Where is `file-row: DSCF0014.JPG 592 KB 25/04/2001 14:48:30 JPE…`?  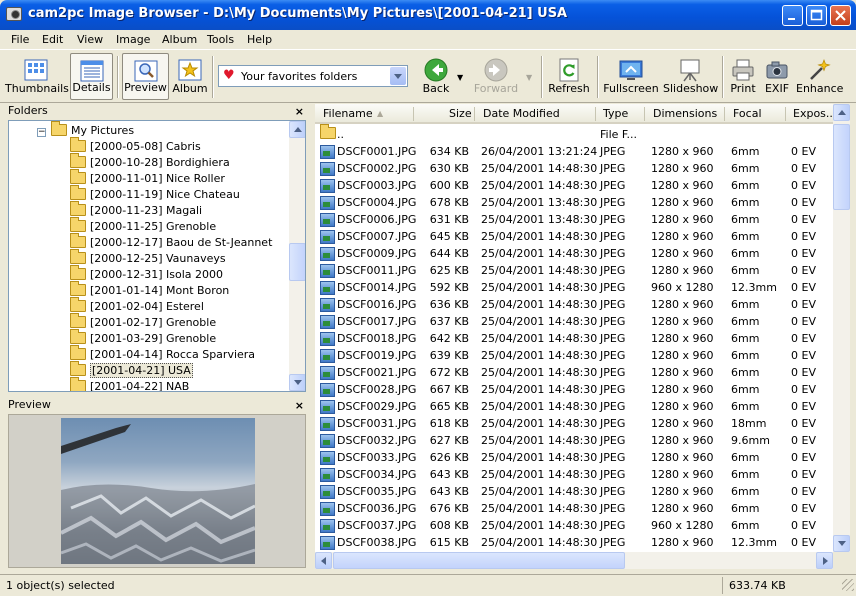 file-row: DSCF0014.JPG 592 KB 25/04/2001 14:48:30 JPE… is located at coordinates (574, 287).